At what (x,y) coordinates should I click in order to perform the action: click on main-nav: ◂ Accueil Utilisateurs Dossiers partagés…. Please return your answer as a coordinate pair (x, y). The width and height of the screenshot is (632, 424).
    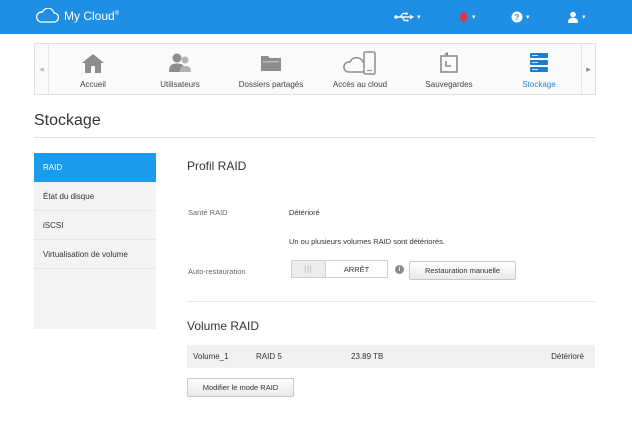
    Looking at the image, I should click on (315, 69).